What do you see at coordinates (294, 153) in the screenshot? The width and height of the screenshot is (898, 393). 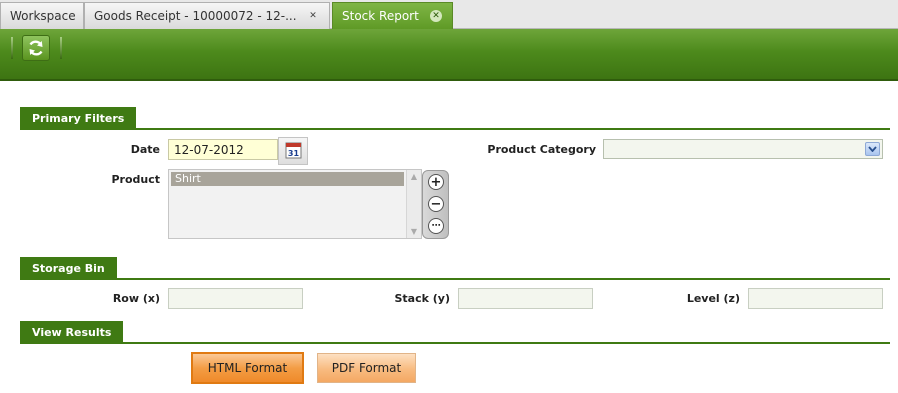 I see `calendar-day-text: 31` at bounding box center [294, 153].